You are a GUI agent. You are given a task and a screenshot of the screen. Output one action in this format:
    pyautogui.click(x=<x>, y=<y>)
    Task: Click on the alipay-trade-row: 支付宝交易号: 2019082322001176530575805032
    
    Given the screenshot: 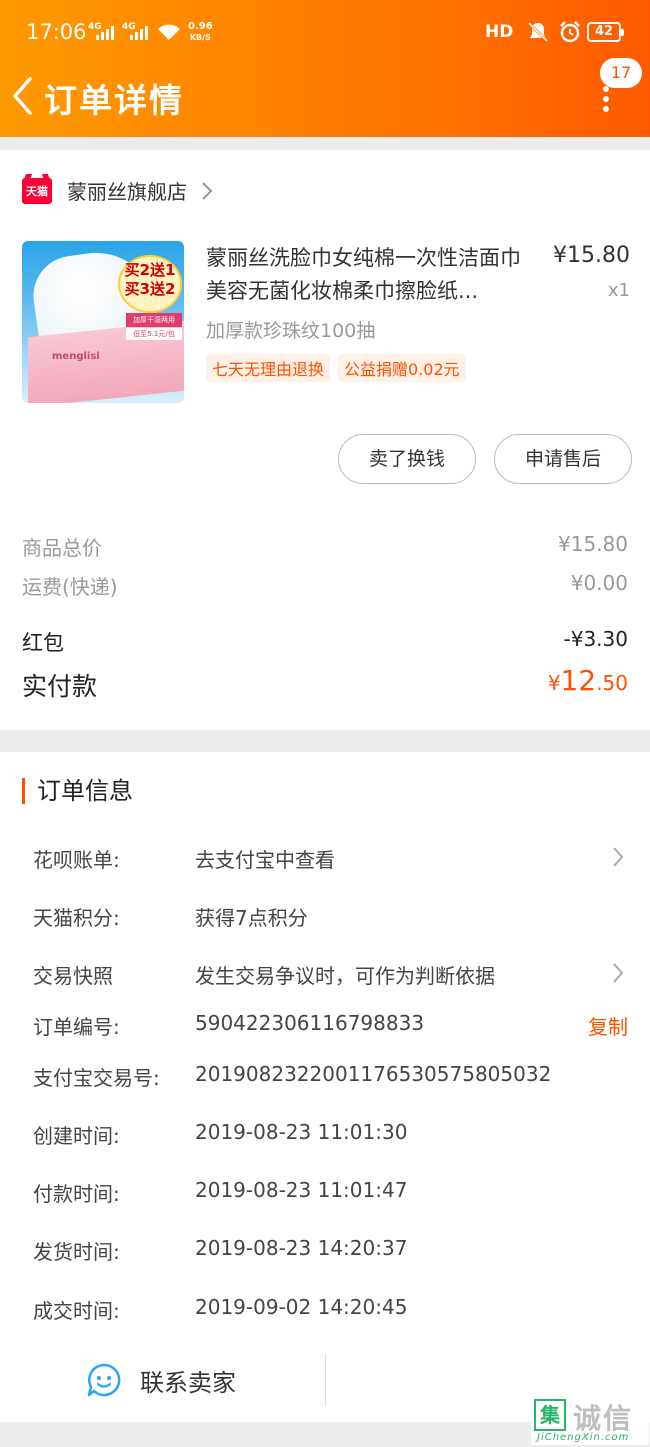 What is the action you would take?
    pyautogui.click(x=325, y=1074)
    